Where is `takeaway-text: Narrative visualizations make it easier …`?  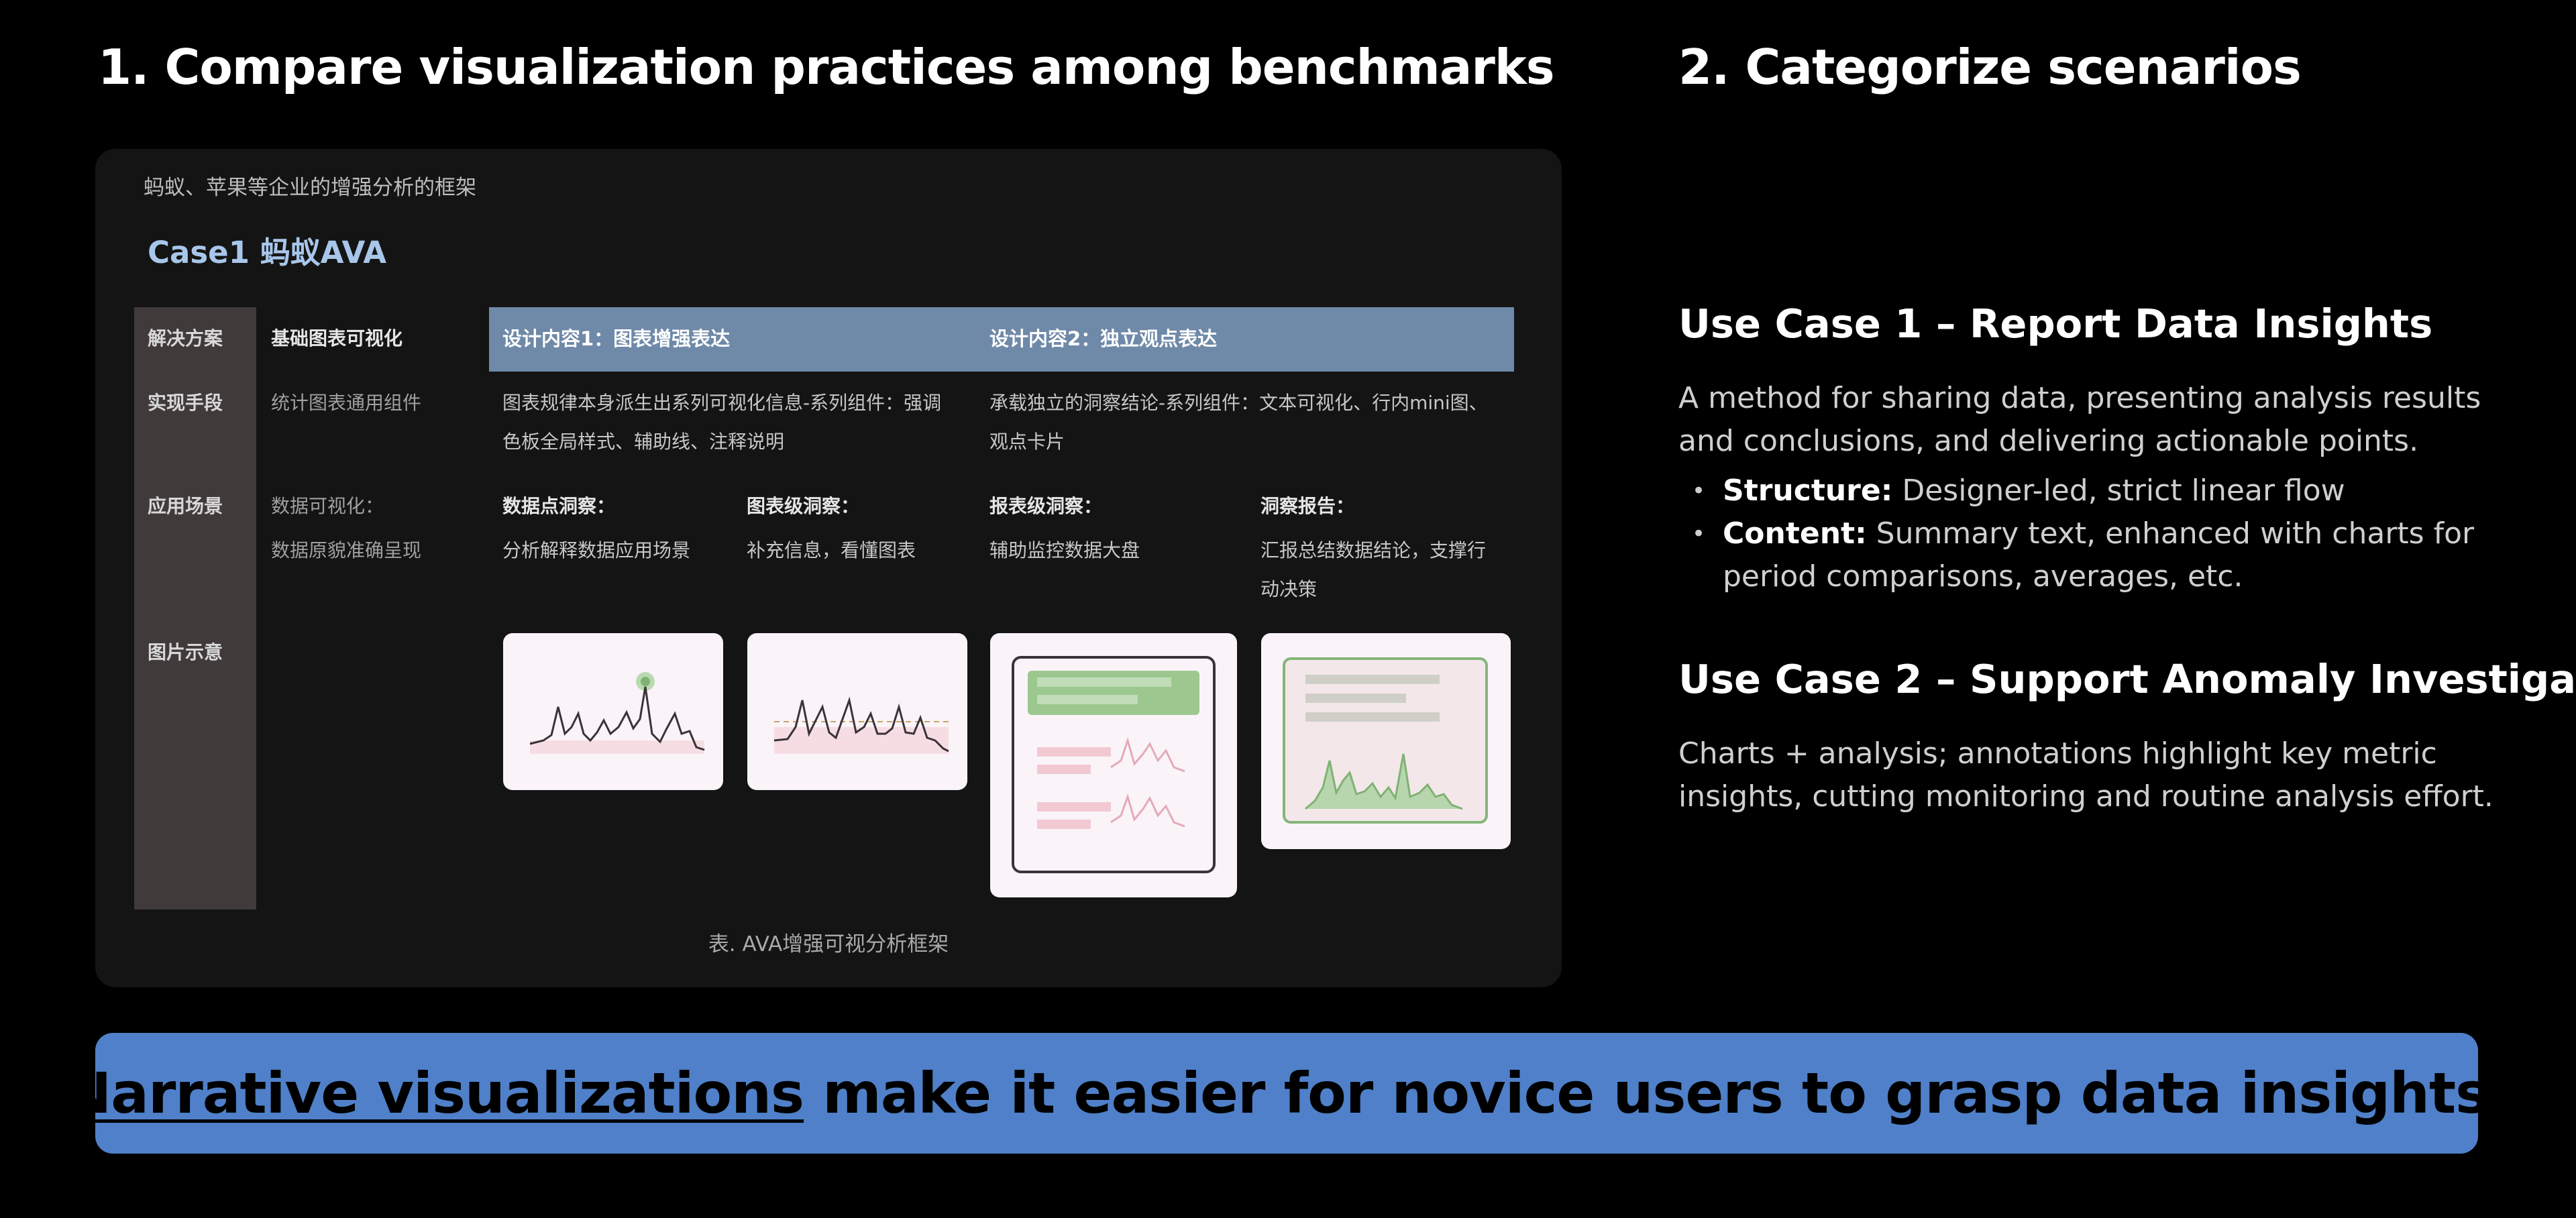
takeaway-text: Narrative visualizations make it easier … is located at coordinates (1287, 1093).